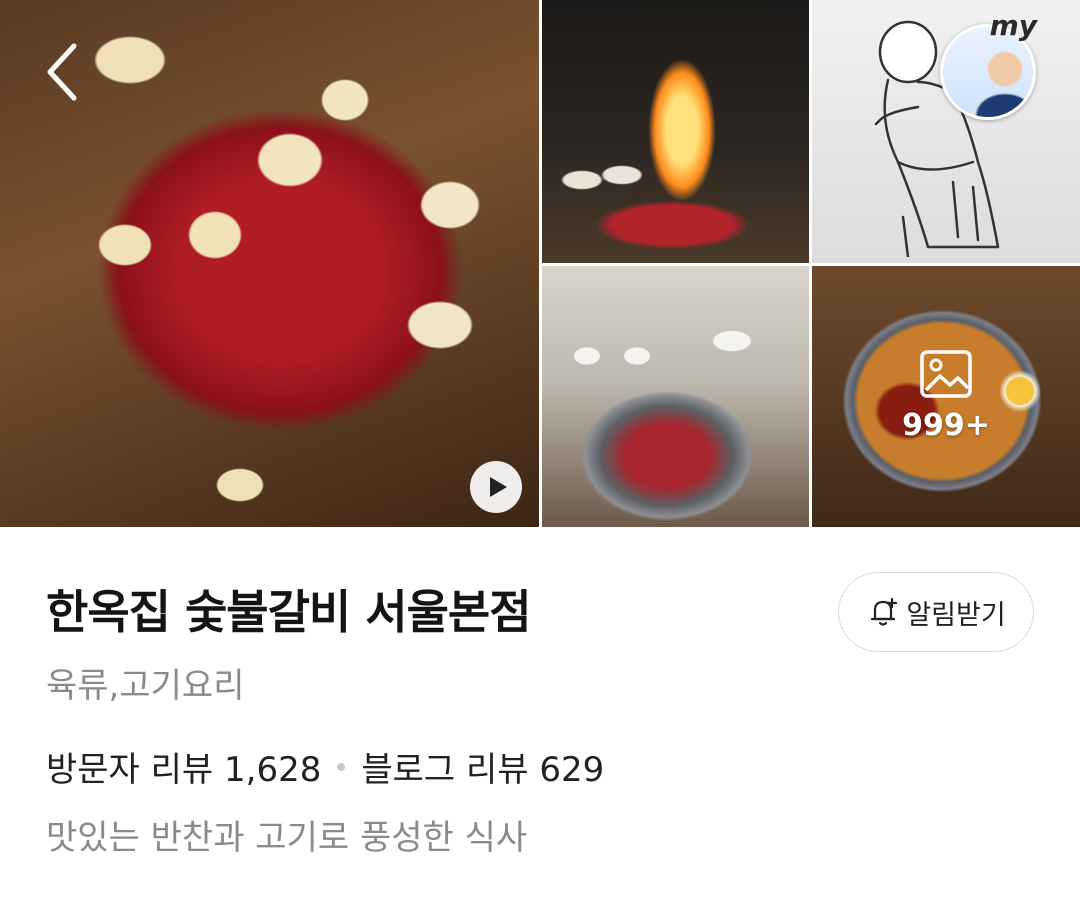 The image size is (1080, 899). I want to click on image-icon, so click(946, 374).